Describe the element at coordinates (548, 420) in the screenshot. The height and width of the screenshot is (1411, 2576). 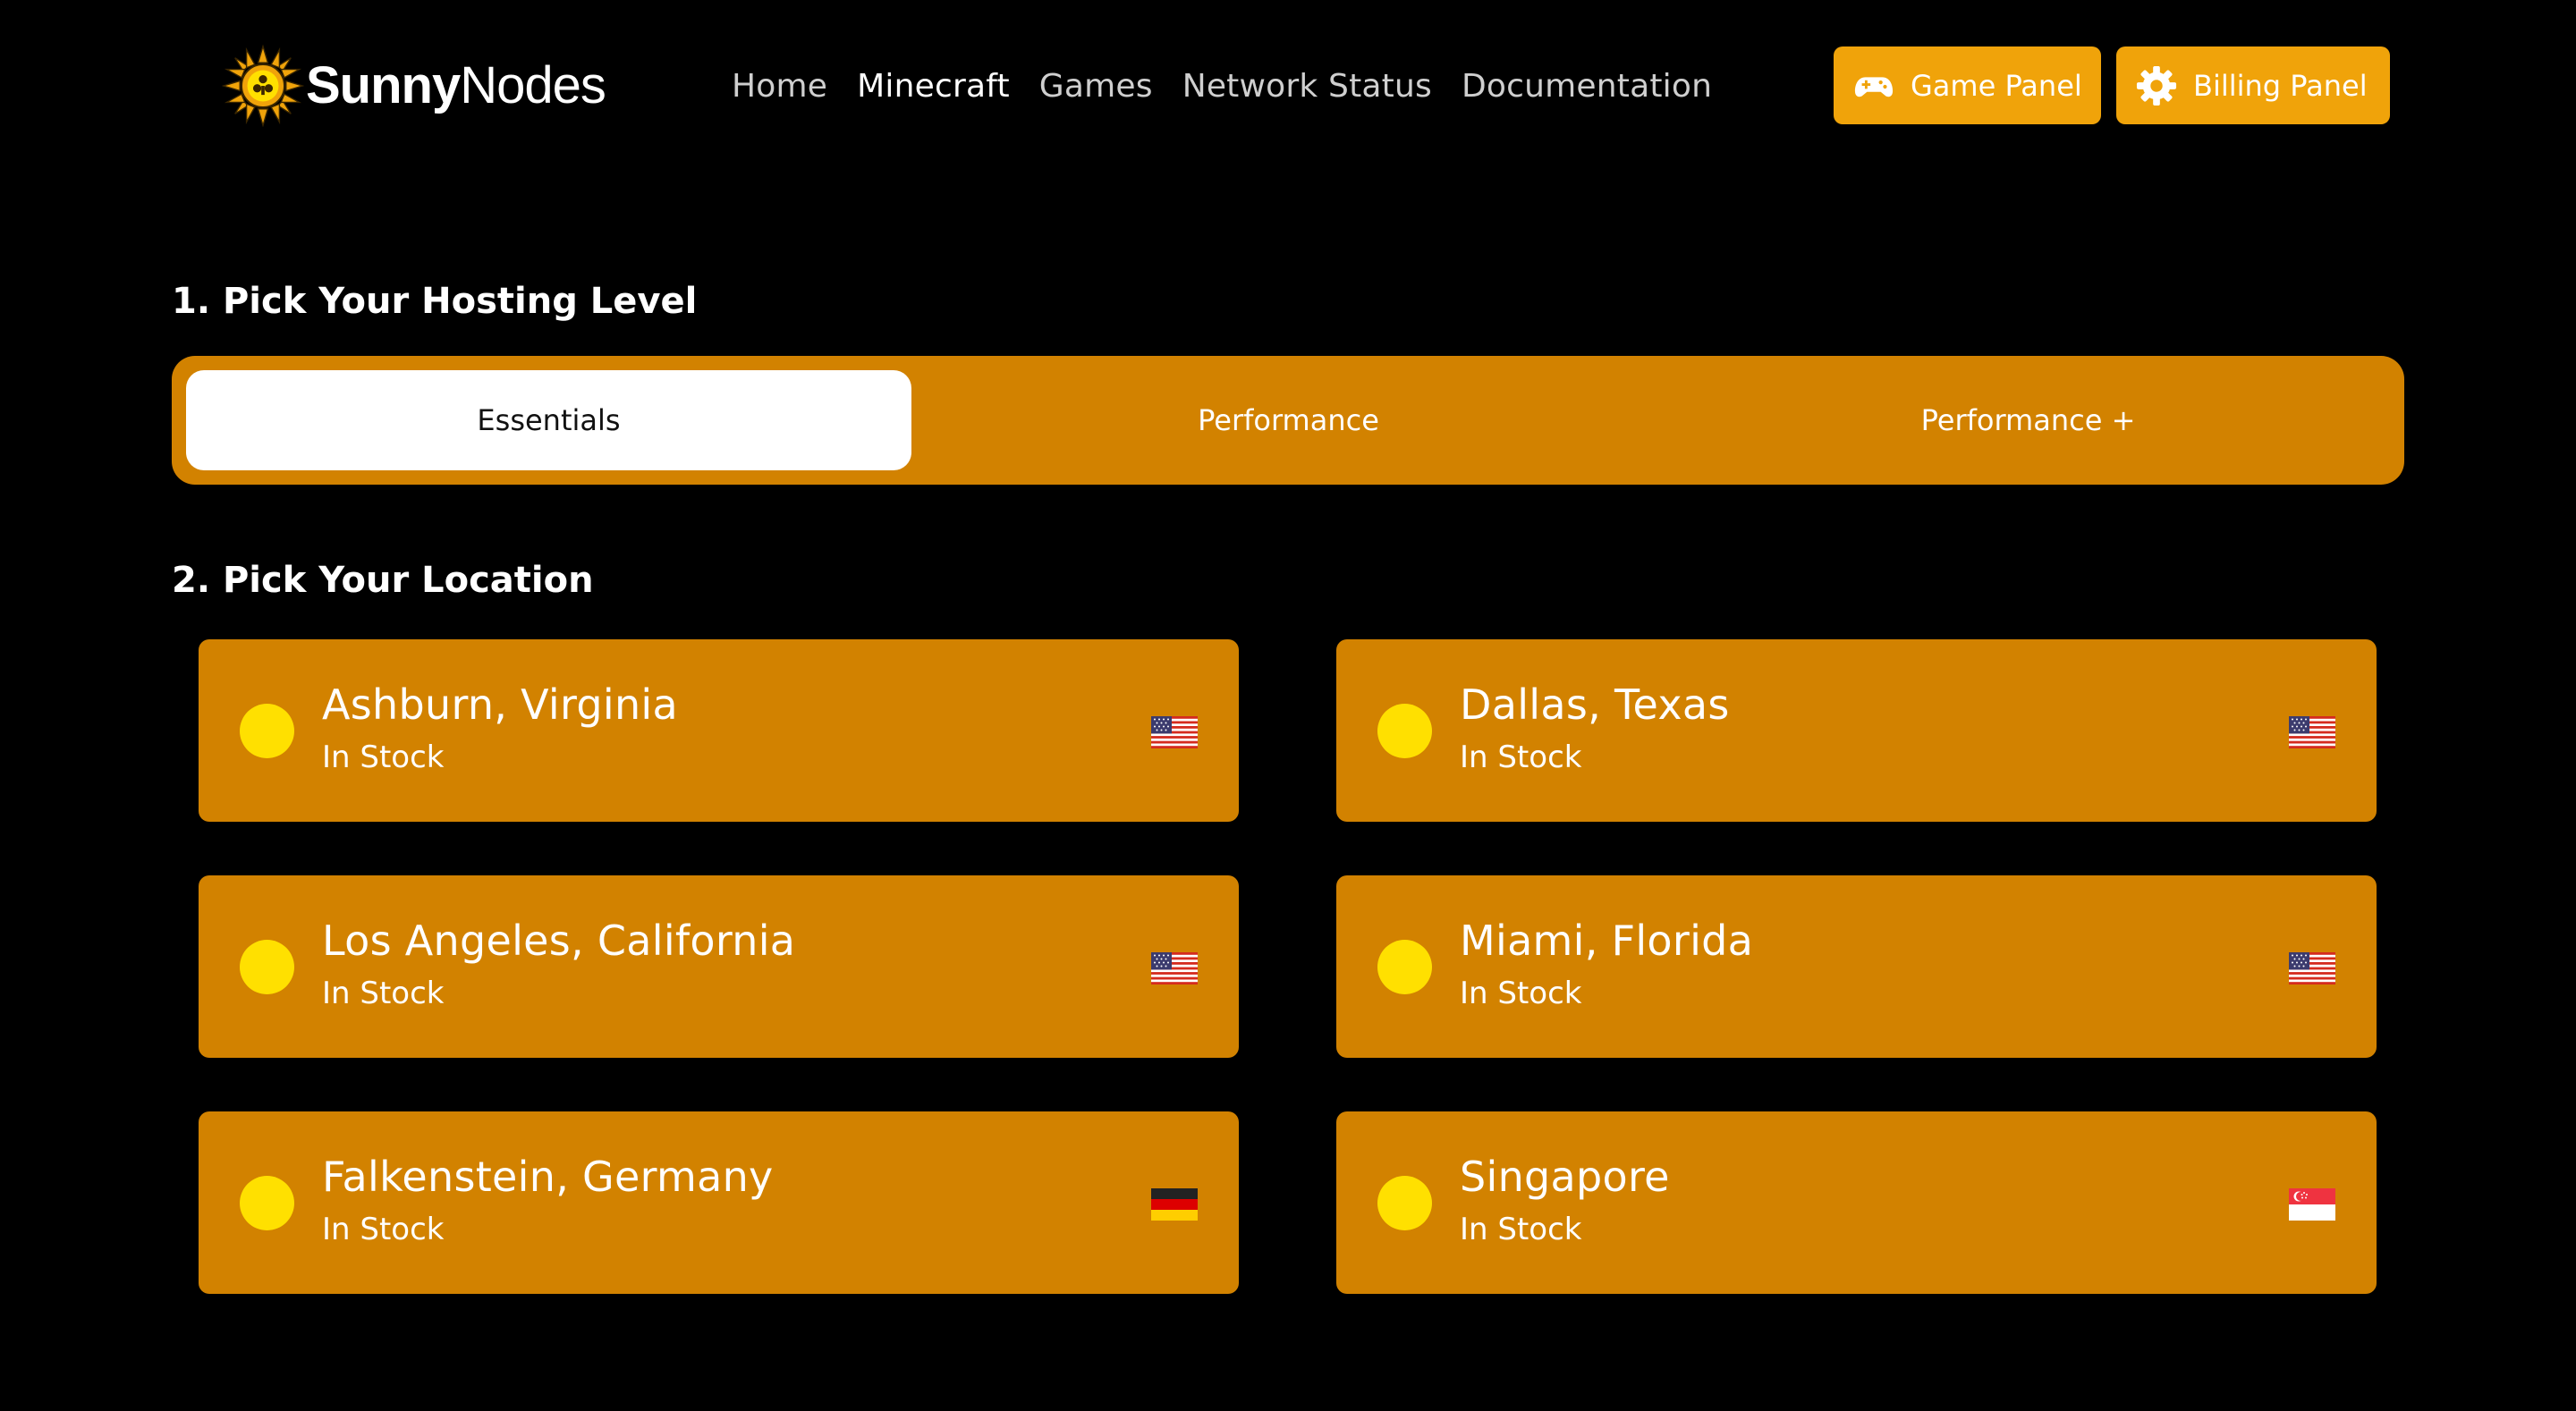
I see `tier-essentials: Essentials` at that location.